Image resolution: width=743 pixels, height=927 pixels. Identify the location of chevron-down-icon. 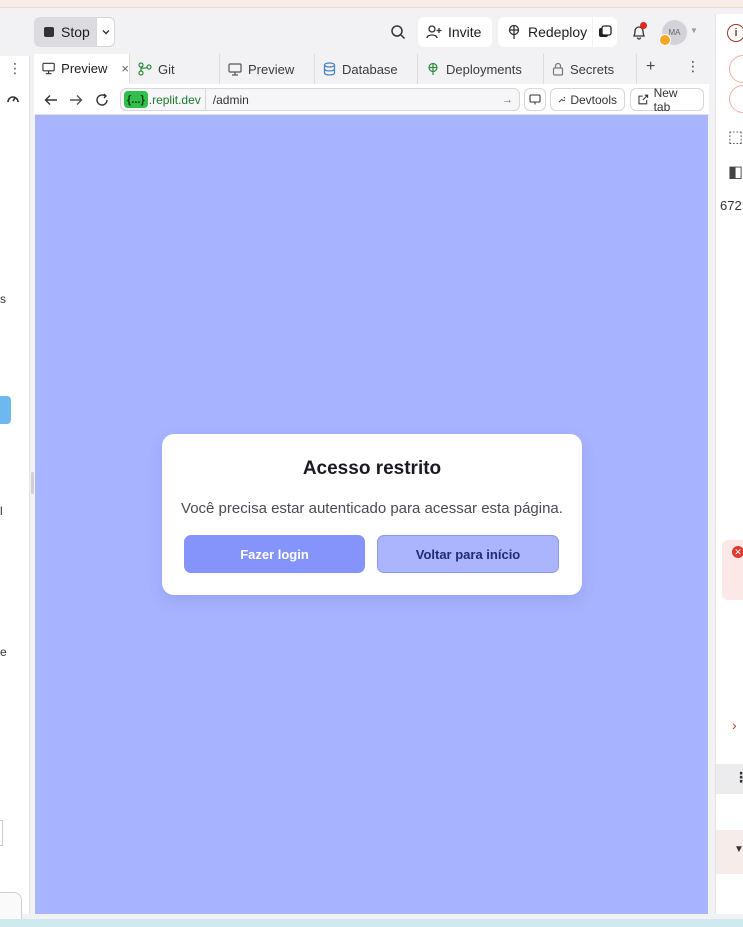
(105, 32).